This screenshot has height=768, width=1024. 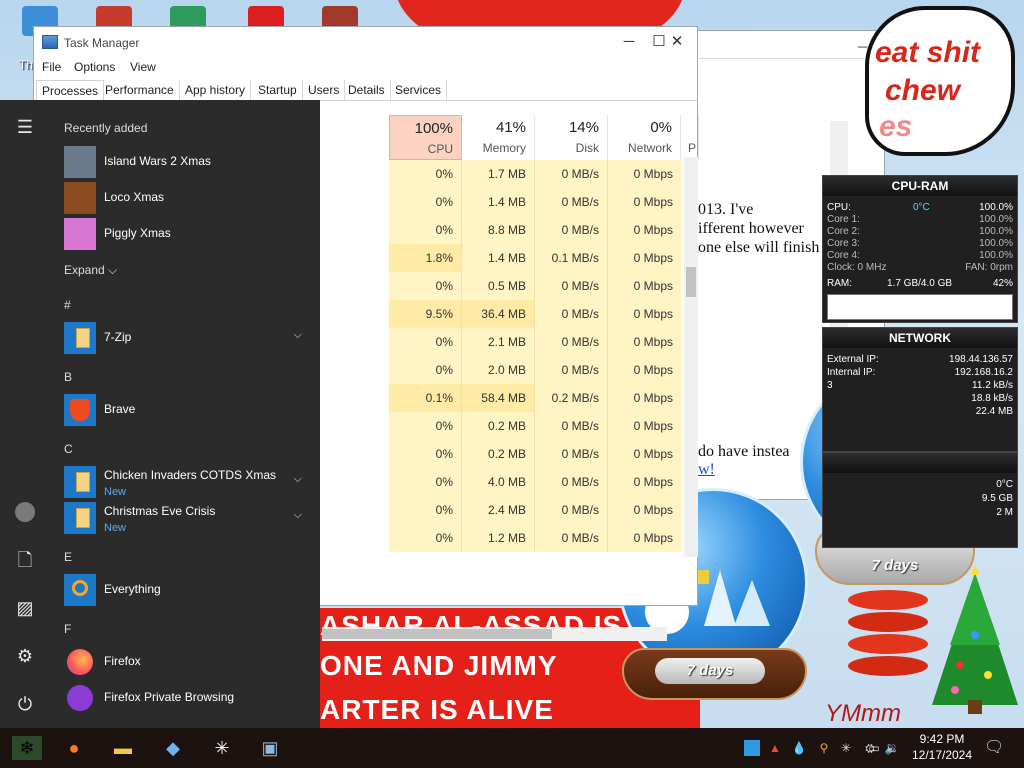 I want to click on start-menu-item: Everything, so click(x=183, y=590).